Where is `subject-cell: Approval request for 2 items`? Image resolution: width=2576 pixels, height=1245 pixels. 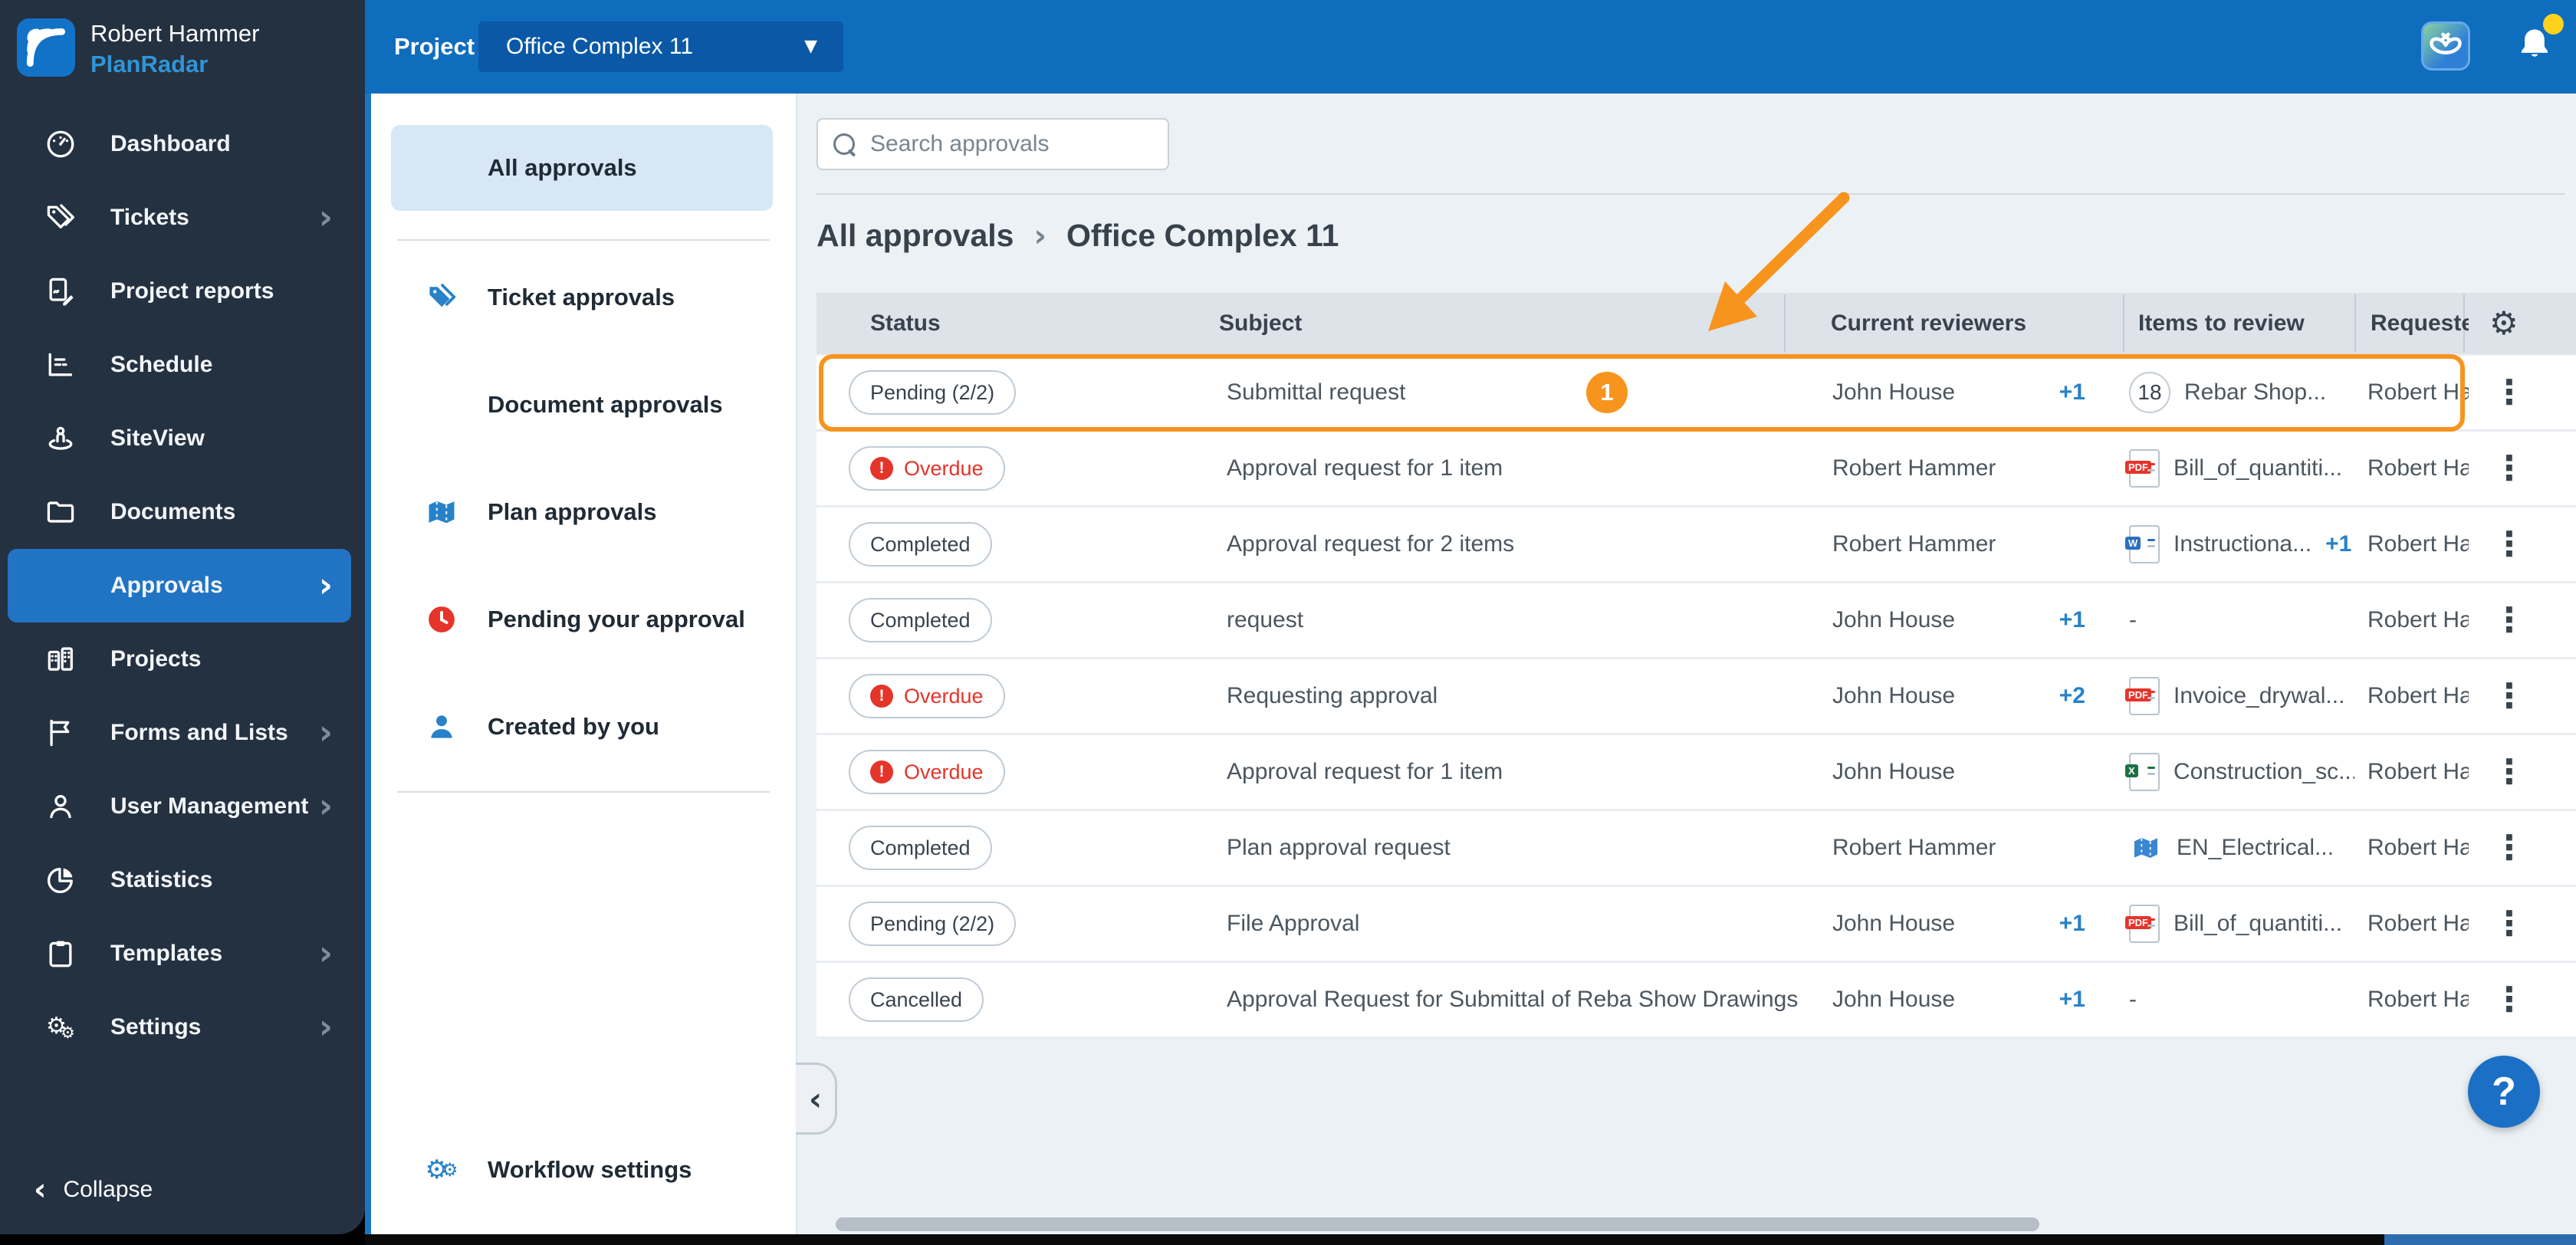 subject-cell: Approval request for 2 items is located at coordinates (1371, 544).